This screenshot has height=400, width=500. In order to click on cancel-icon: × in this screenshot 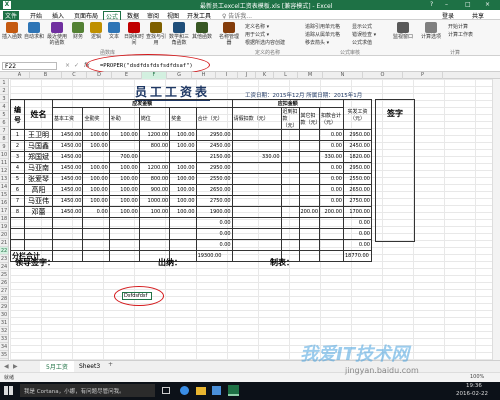, I will do `click(67, 65)`.